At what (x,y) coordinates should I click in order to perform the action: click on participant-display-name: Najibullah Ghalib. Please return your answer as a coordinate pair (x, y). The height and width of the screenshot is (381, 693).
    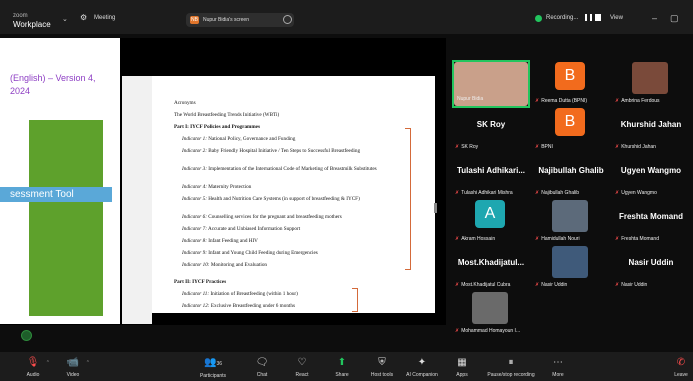
    Looking at the image, I should click on (571, 170).